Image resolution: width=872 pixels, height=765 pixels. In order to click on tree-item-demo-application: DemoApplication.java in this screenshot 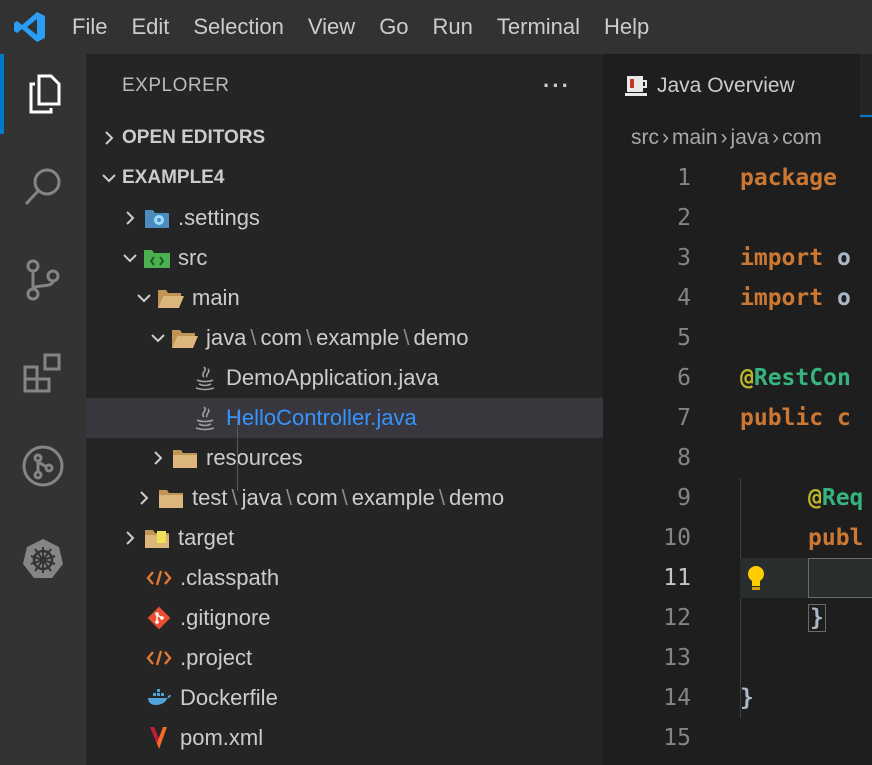, I will do `click(344, 378)`.